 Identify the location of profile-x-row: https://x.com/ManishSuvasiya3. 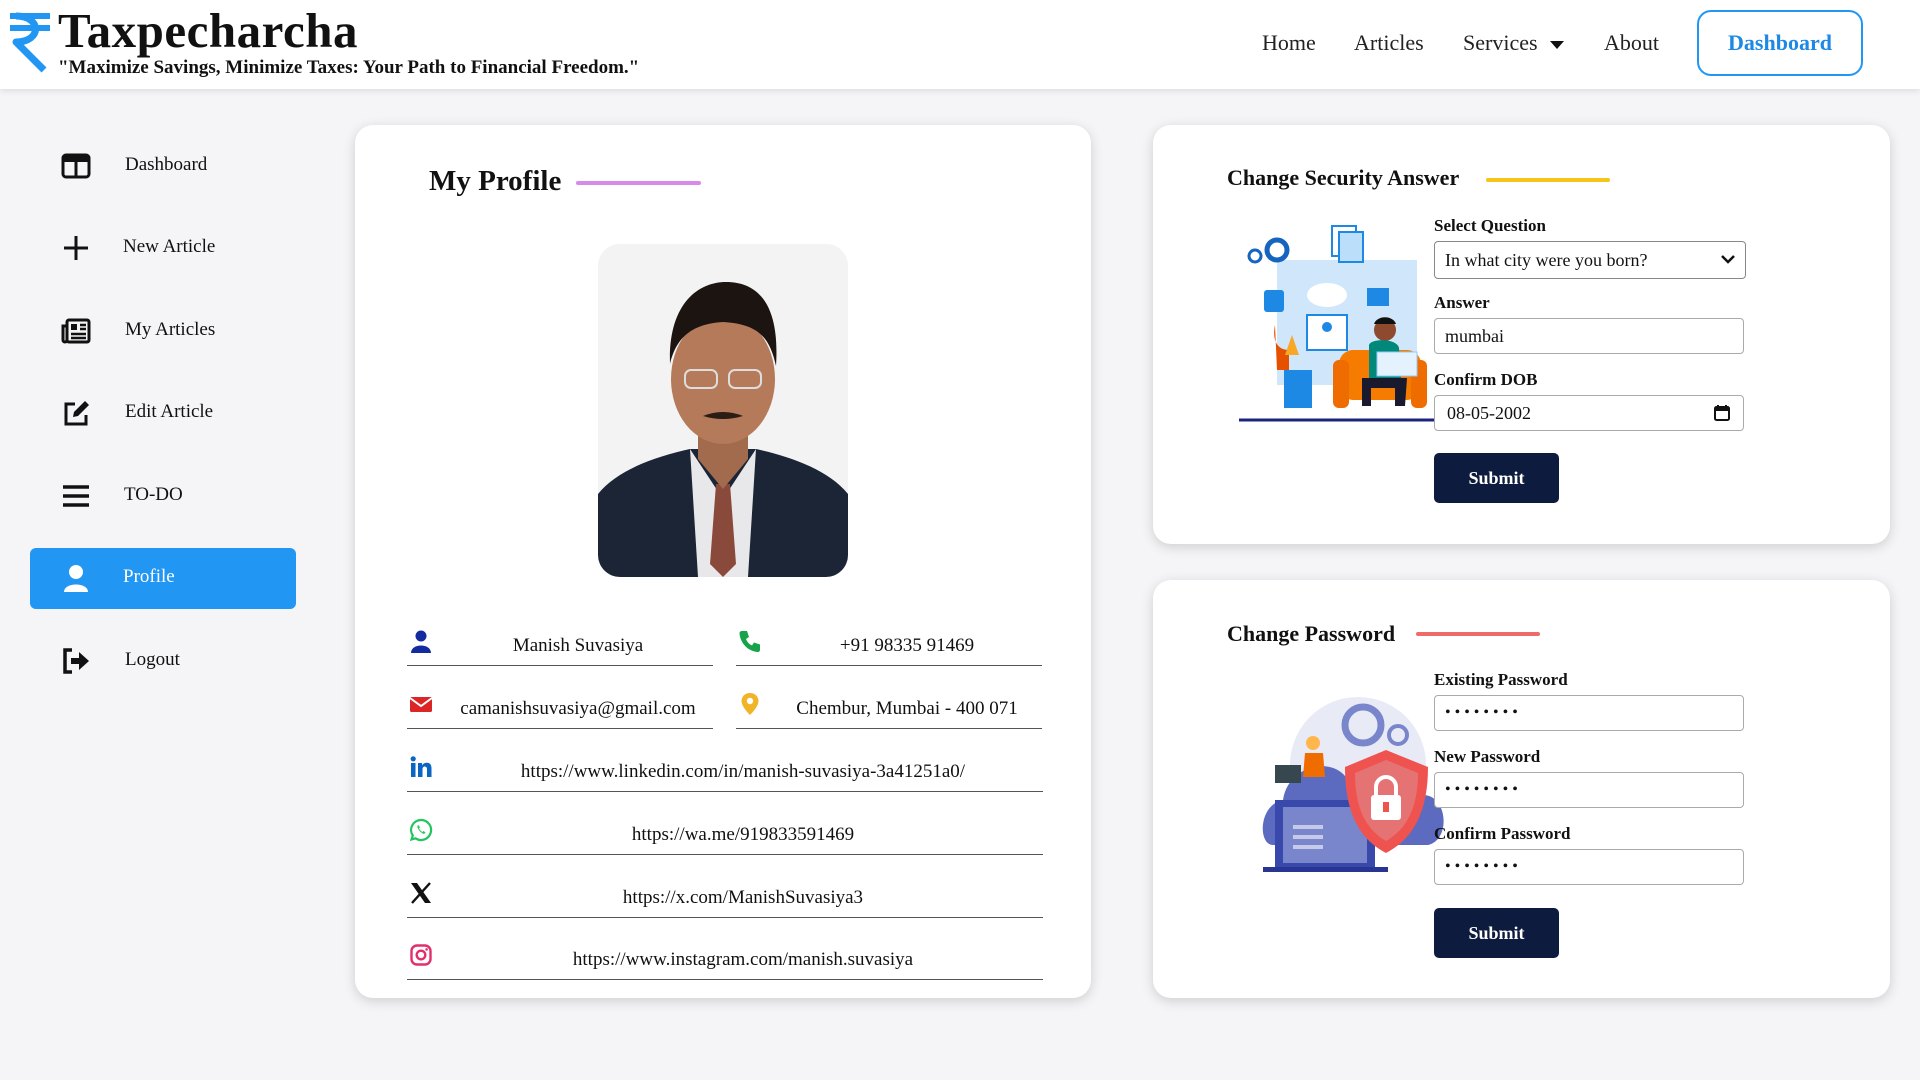
(725, 897).